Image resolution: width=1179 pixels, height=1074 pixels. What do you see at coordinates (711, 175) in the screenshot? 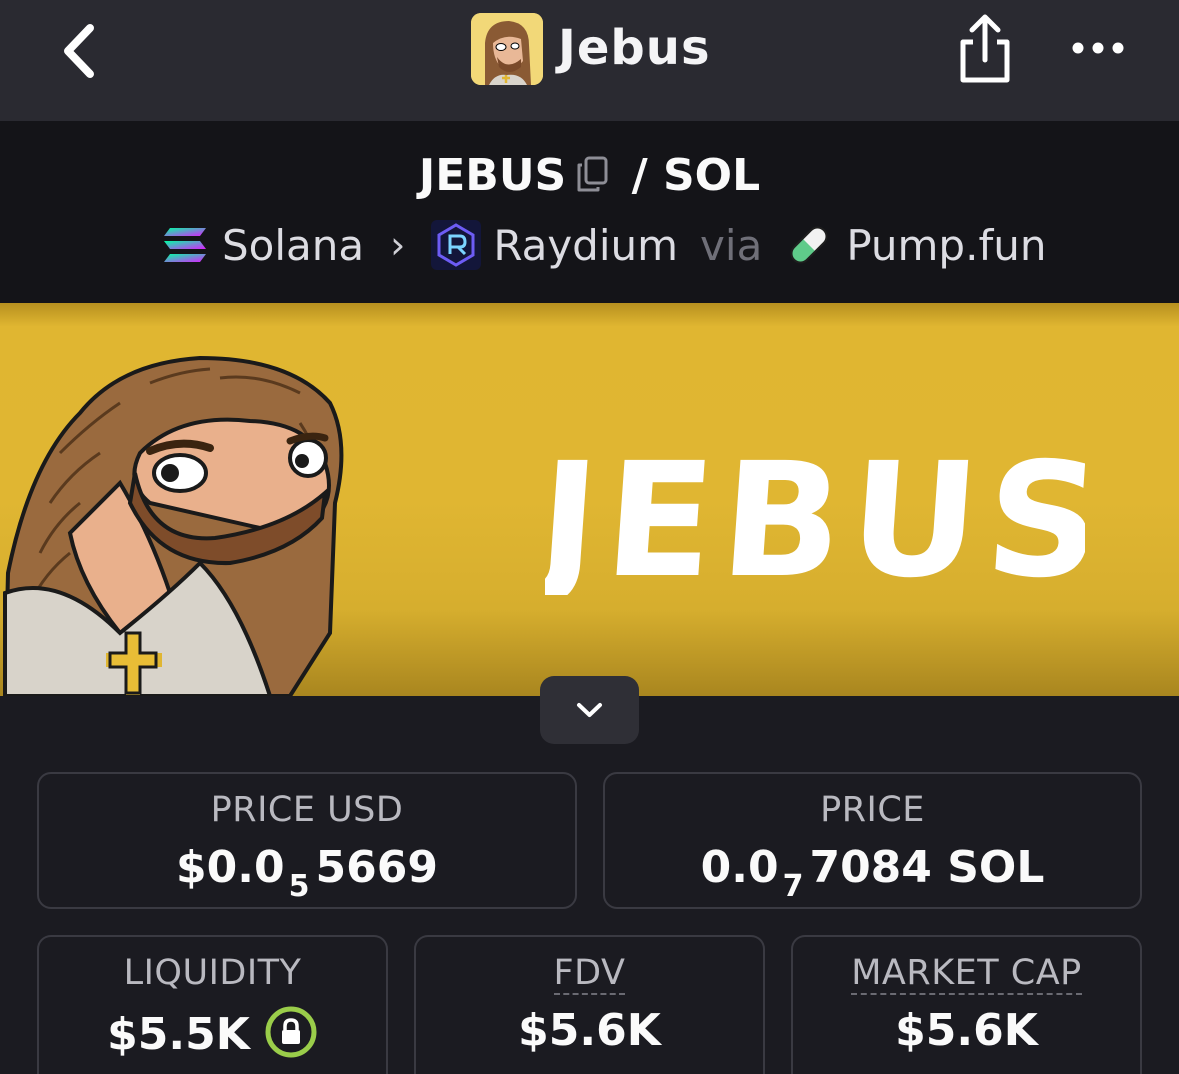
I see `quote-token-symbol: SOL` at bounding box center [711, 175].